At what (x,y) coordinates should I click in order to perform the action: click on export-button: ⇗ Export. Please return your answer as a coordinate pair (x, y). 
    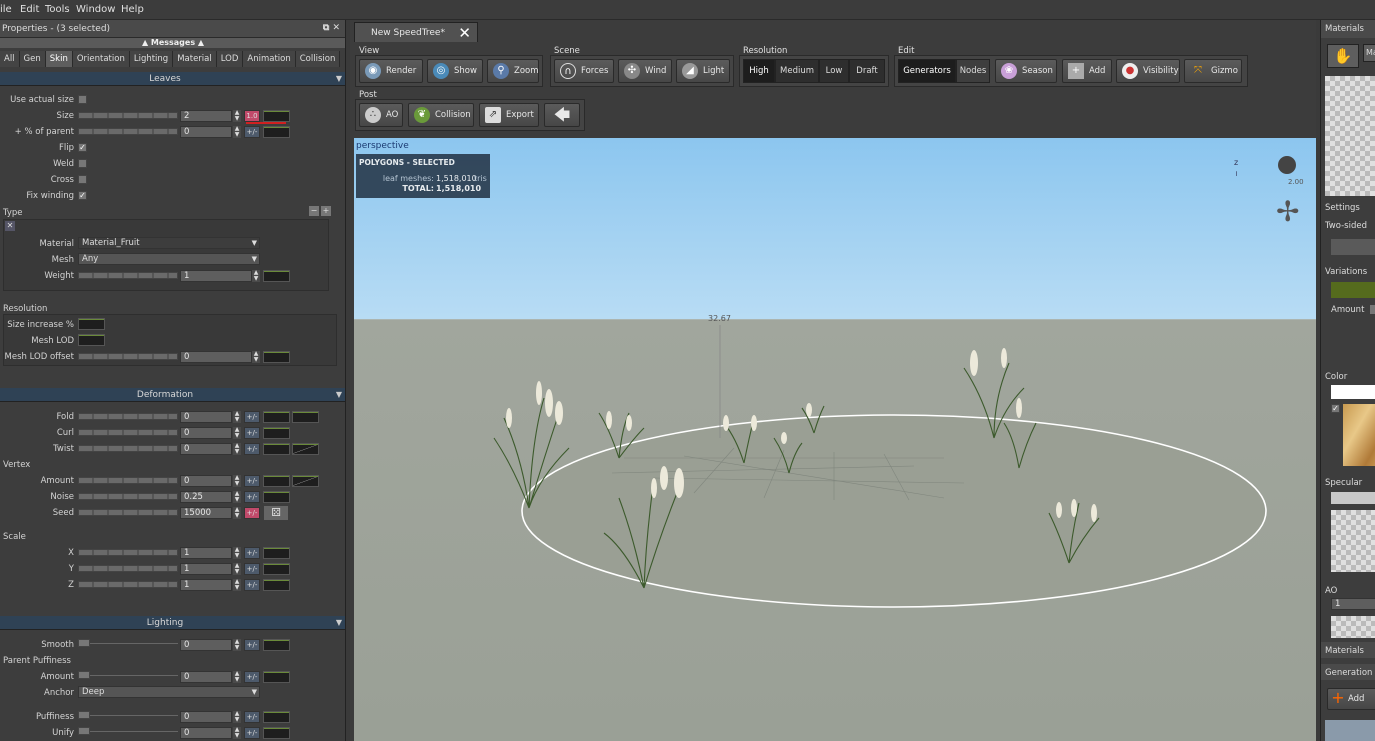
    Looking at the image, I should click on (509, 115).